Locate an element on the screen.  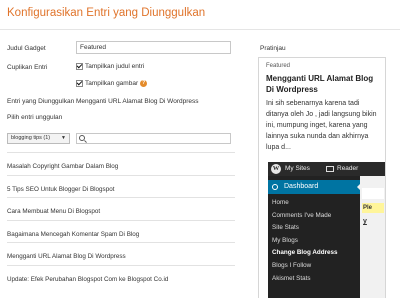
wp-admin-bar: W My Sites Reader is located at coordinates (326, 169).